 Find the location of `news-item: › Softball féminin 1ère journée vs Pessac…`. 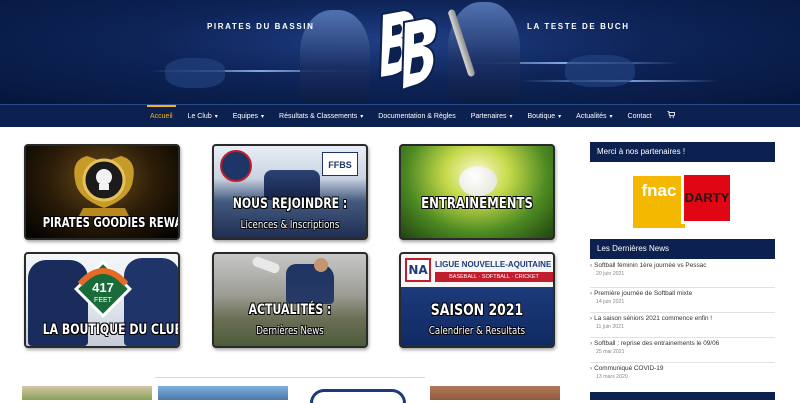

news-item: › Softball féminin 1ère journée vs Pessac… is located at coordinates (682, 275).